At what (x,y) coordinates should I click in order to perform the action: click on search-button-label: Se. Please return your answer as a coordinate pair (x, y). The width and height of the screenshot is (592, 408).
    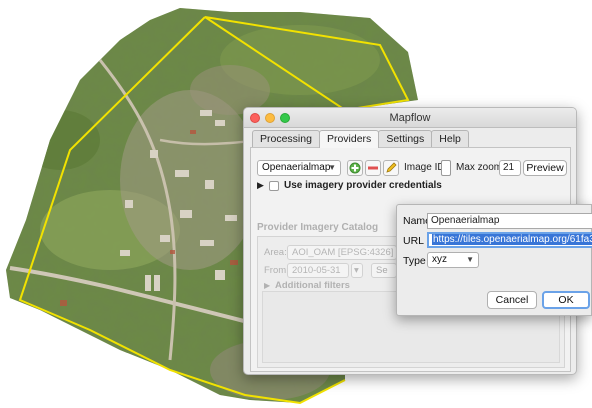
    Looking at the image, I should click on (382, 270).